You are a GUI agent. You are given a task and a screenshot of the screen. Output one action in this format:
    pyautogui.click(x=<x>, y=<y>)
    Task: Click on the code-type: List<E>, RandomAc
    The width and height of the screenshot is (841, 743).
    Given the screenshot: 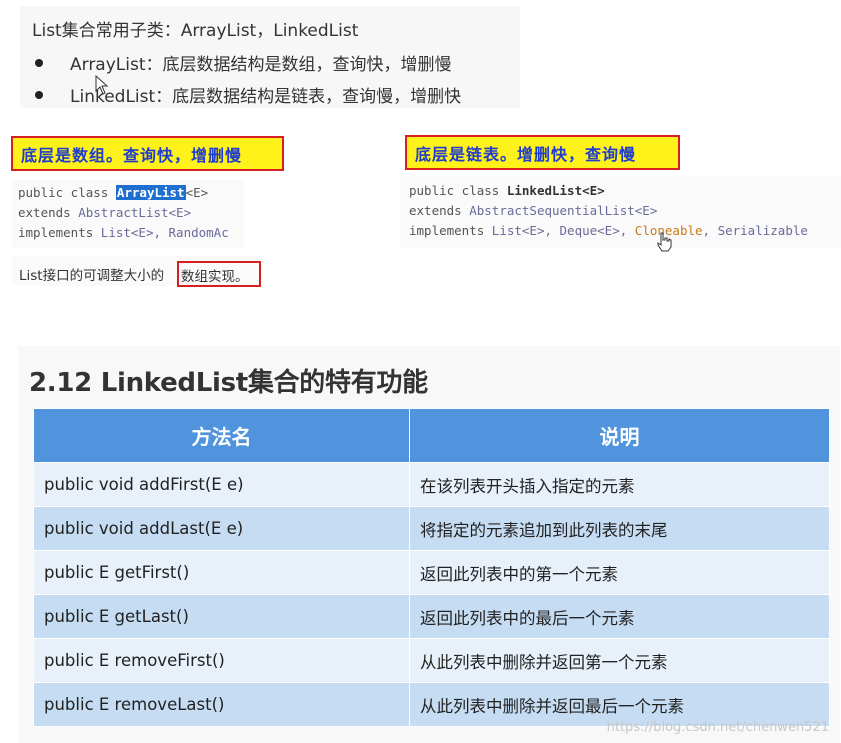 What is the action you would take?
    pyautogui.click(x=164, y=232)
    